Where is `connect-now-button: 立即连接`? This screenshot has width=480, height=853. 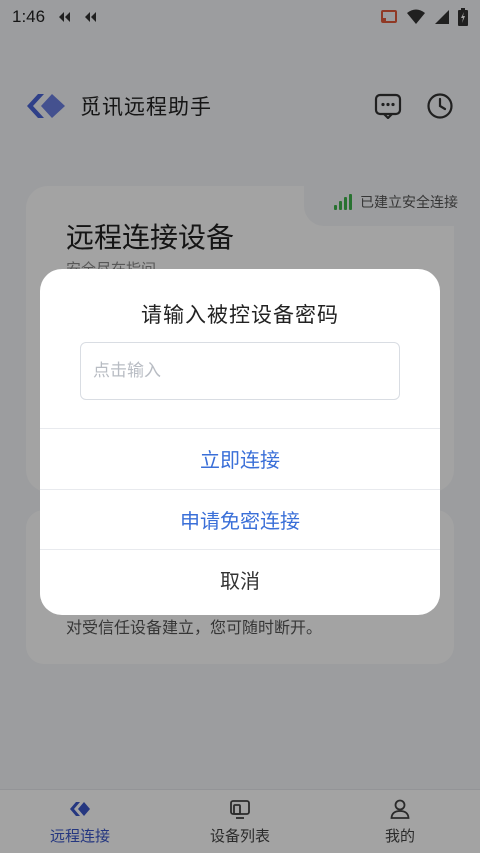 connect-now-button: 立即连接 is located at coordinates (240, 458).